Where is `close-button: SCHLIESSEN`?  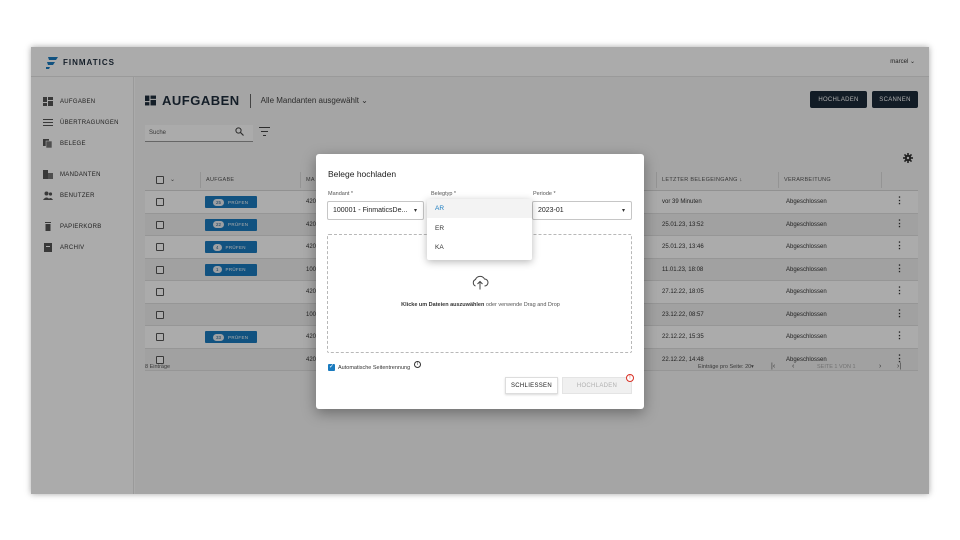 close-button: SCHLIESSEN is located at coordinates (531, 385).